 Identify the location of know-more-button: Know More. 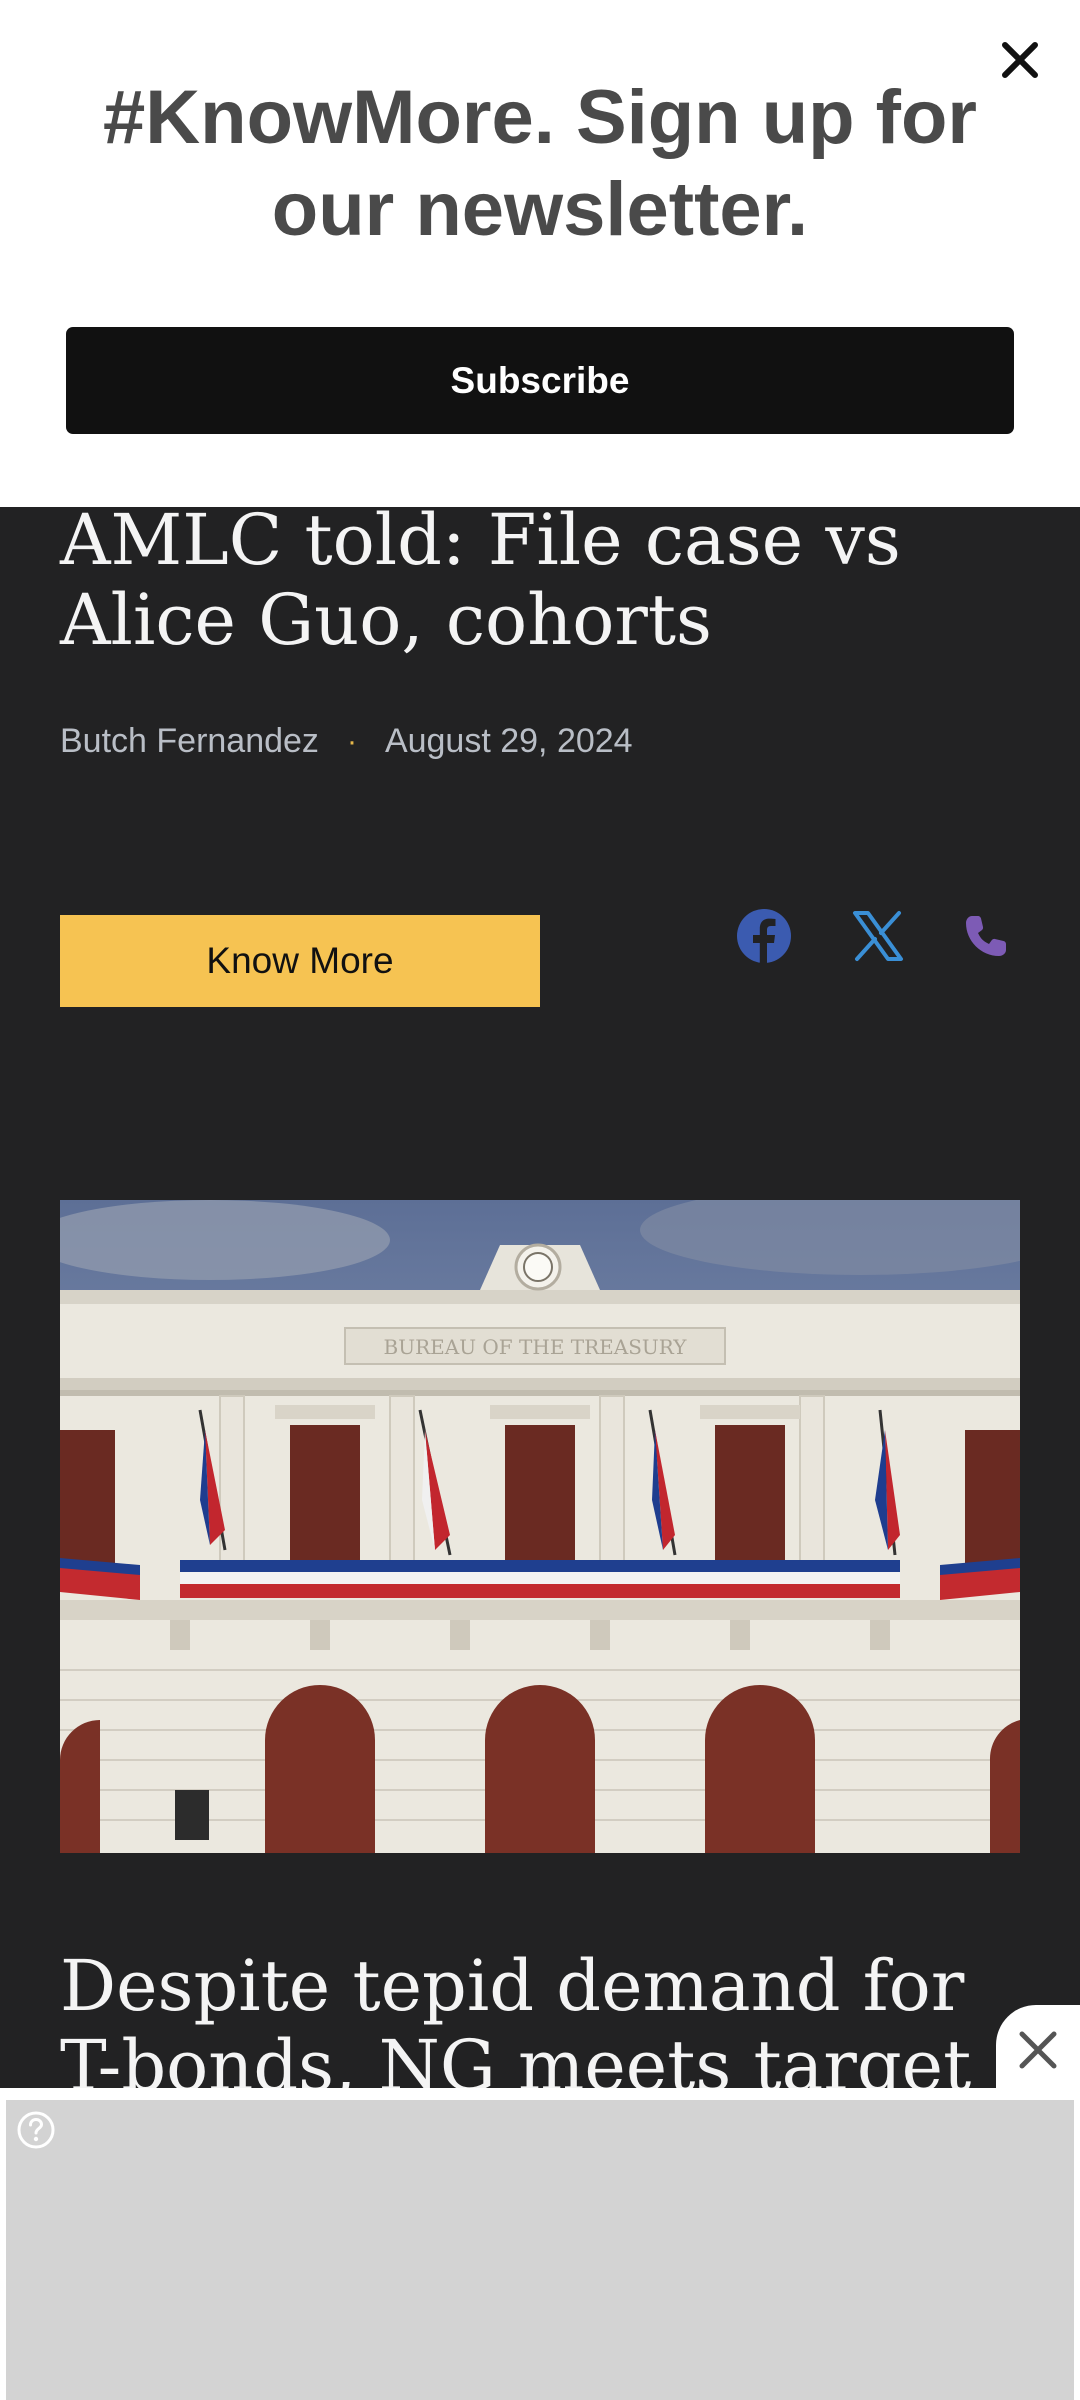
(300, 961).